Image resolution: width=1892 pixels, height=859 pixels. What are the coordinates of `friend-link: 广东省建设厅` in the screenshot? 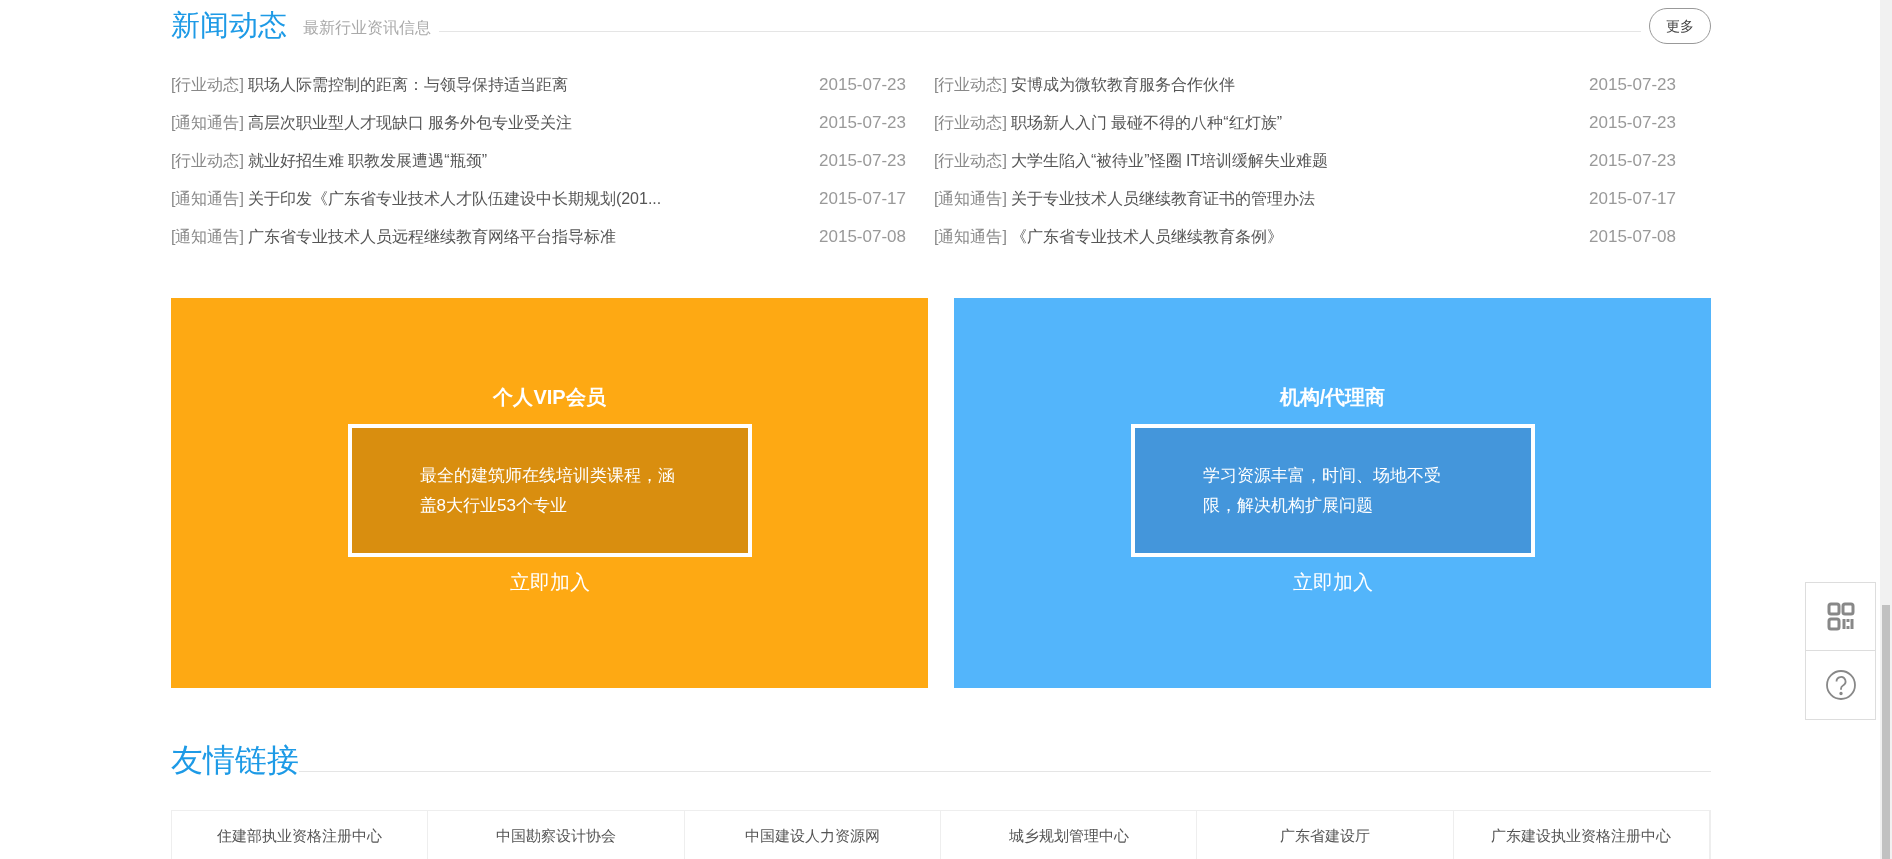 It's located at (1325, 835).